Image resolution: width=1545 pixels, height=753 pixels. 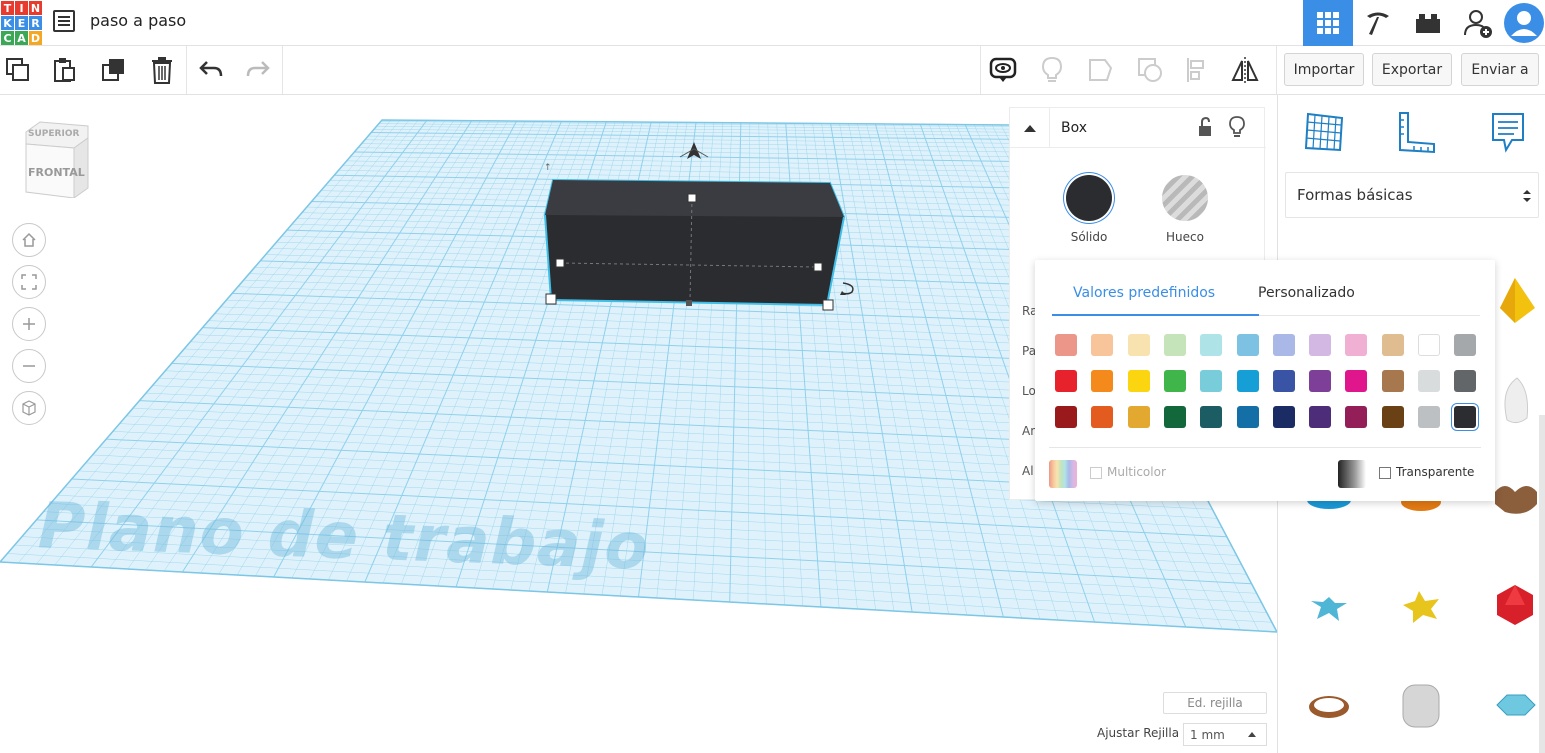 I want to click on prop-label: Lo, so click(x=1029, y=391).